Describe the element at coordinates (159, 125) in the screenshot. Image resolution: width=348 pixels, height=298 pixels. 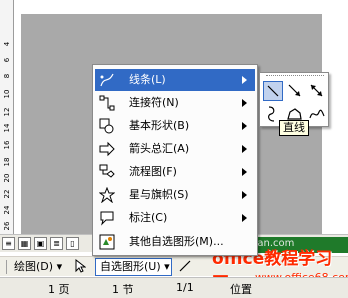
I see `menu-item-label: 基本形状(B)` at that location.